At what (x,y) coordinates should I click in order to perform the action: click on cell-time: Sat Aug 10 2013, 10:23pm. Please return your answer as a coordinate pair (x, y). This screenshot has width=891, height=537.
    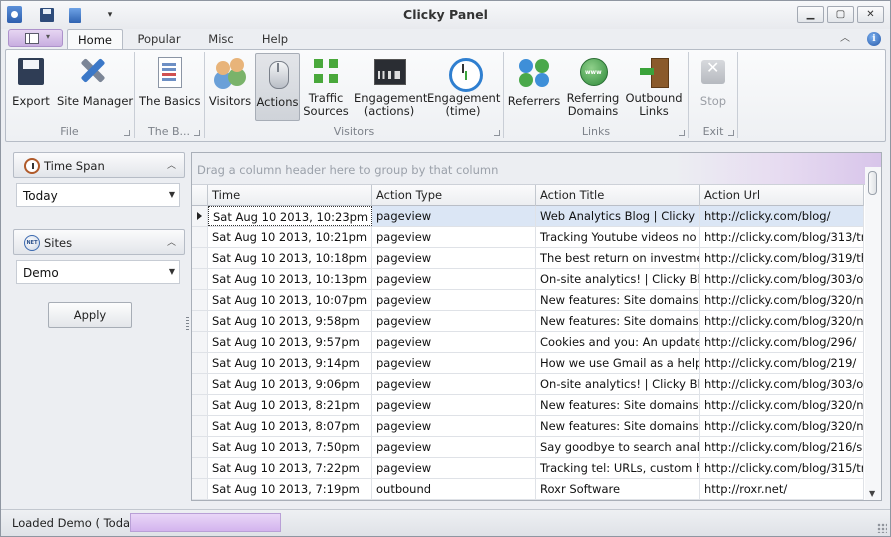
    Looking at the image, I should click on (290, 216).